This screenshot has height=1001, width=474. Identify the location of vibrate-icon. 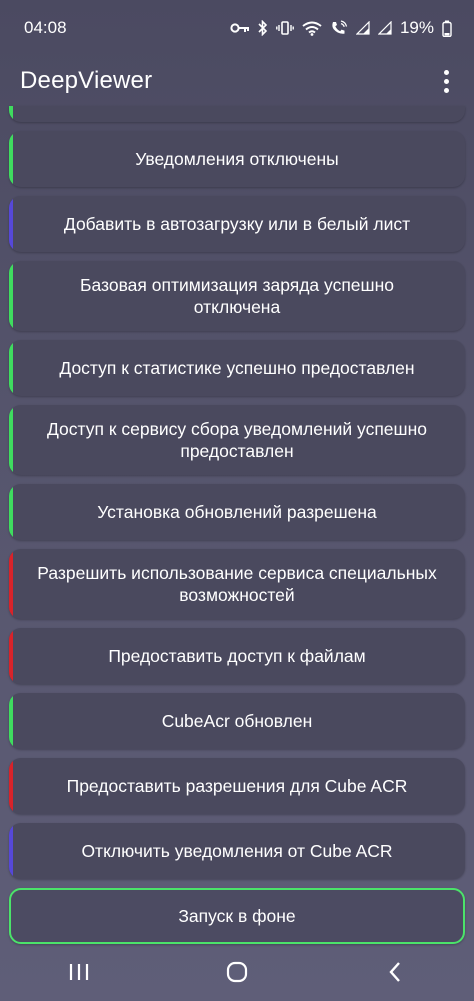
(285, 28).